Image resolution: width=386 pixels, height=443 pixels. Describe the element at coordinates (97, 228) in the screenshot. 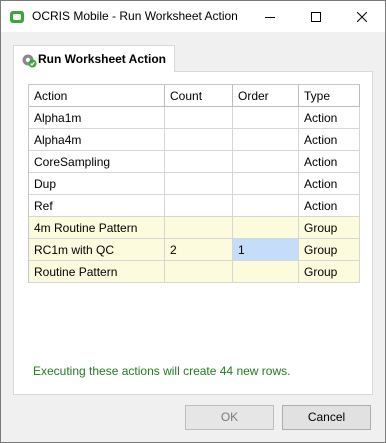

I see `action-cell: 4m Routine Pattern` at that location.